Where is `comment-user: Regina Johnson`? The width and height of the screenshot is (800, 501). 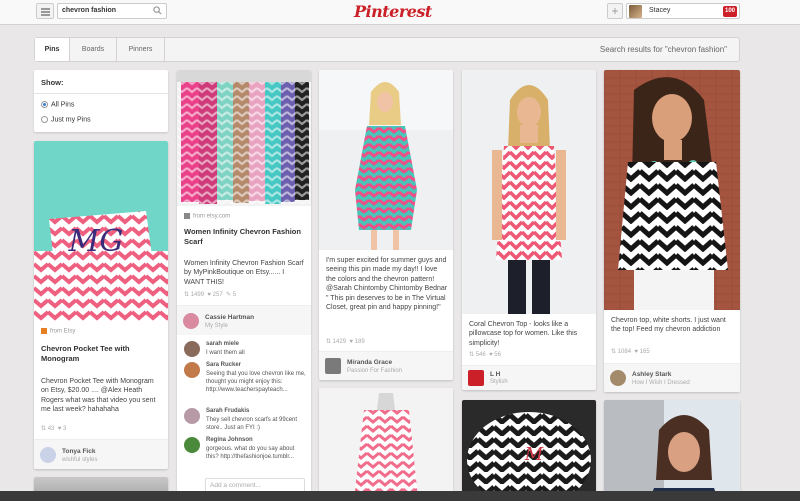
comment-user: Regina Johnson is located at coordinates (229, 440).